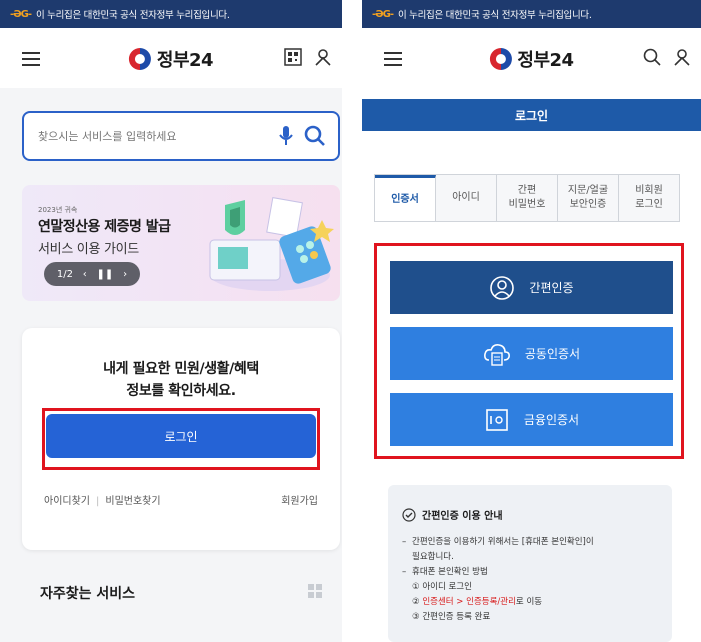  What do you see at coordinates (466, 198) in the screenshot?
I see `tab-id: 아이디` at bounding box center [466, 198].